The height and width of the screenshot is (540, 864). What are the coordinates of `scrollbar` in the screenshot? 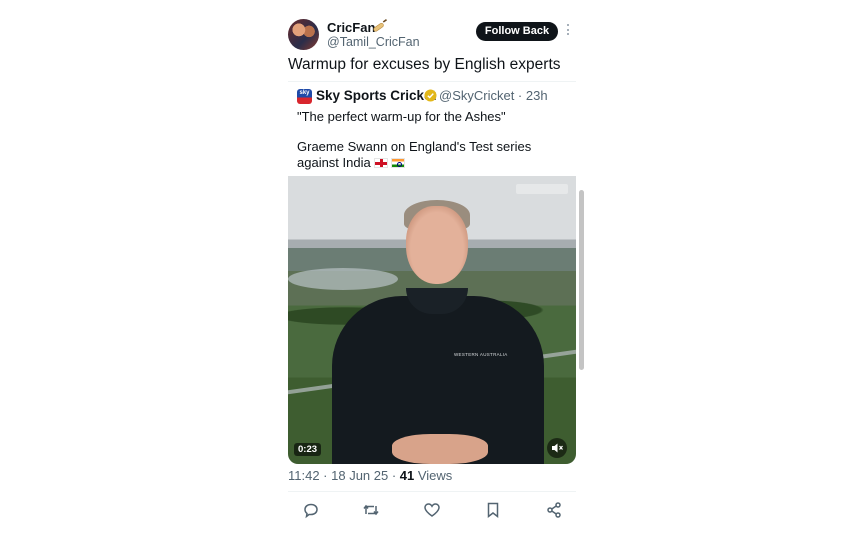 It's located at (581, 280).